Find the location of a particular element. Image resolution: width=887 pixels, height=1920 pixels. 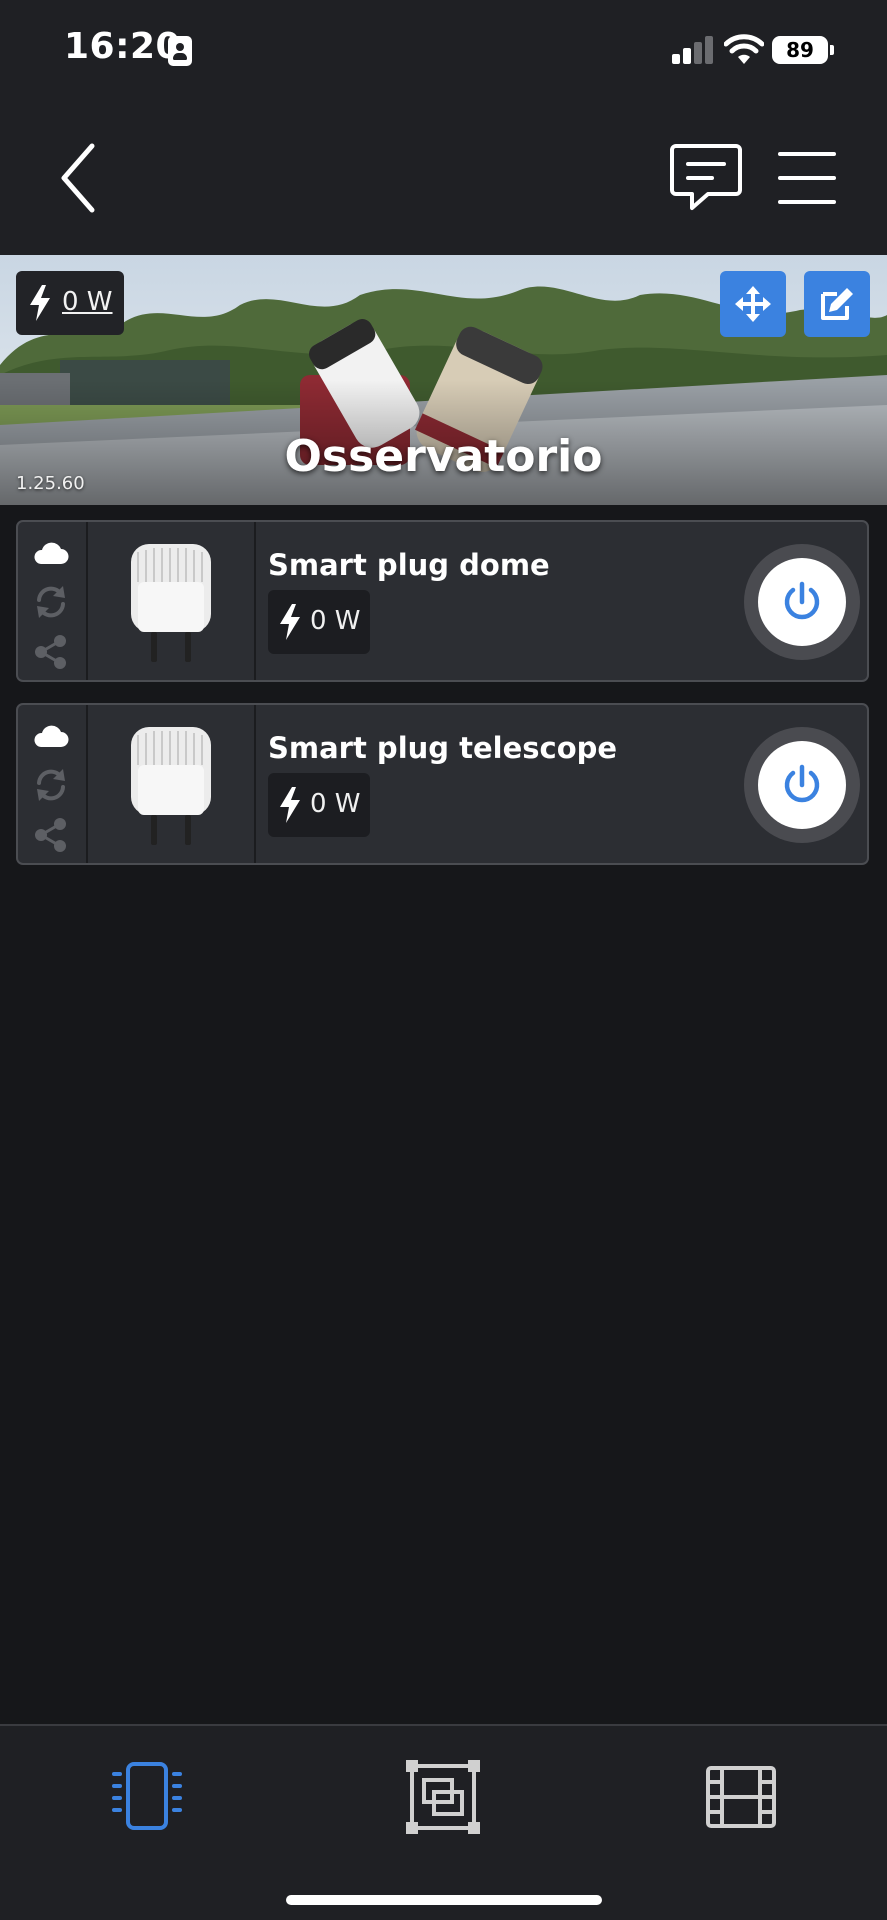

edit-icon is located at coordinates (837, 304).